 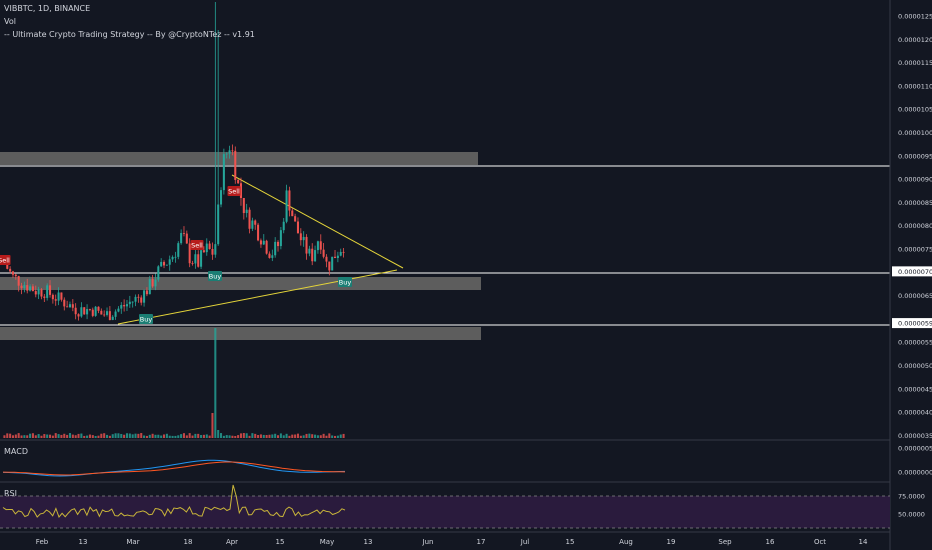 I want to click on price-tick-label: 0.00000650, so click(x=915, y=296).